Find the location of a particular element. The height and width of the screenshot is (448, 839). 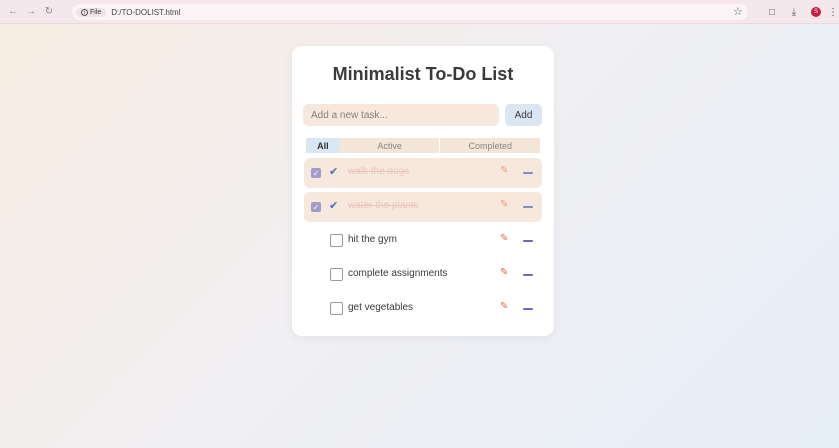

task-row: complete assignments ✎ is located at coordinates (423, 275).